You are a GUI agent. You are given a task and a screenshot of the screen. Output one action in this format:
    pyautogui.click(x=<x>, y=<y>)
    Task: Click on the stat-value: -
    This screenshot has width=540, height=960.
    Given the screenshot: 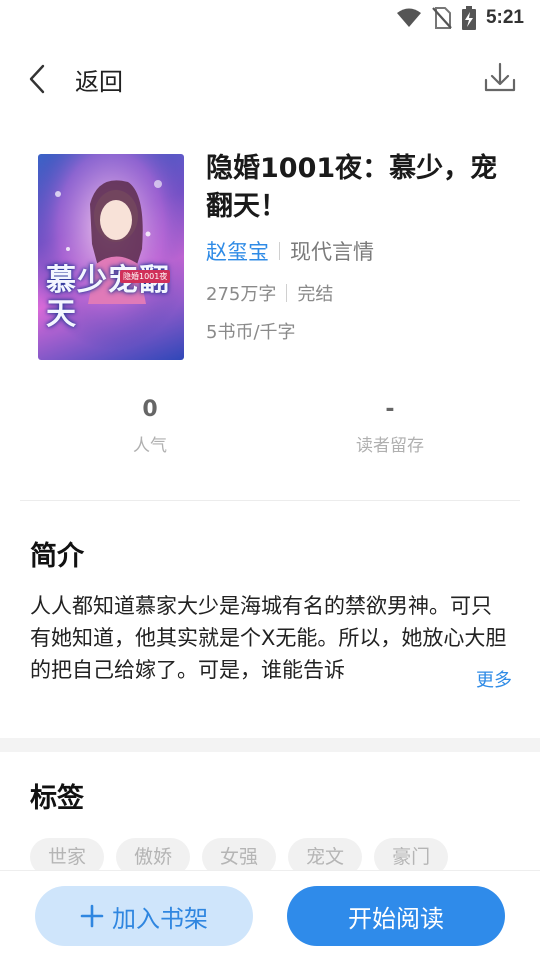 What is the action you would take?
    pyautogui.click(x=390, y=409)
    